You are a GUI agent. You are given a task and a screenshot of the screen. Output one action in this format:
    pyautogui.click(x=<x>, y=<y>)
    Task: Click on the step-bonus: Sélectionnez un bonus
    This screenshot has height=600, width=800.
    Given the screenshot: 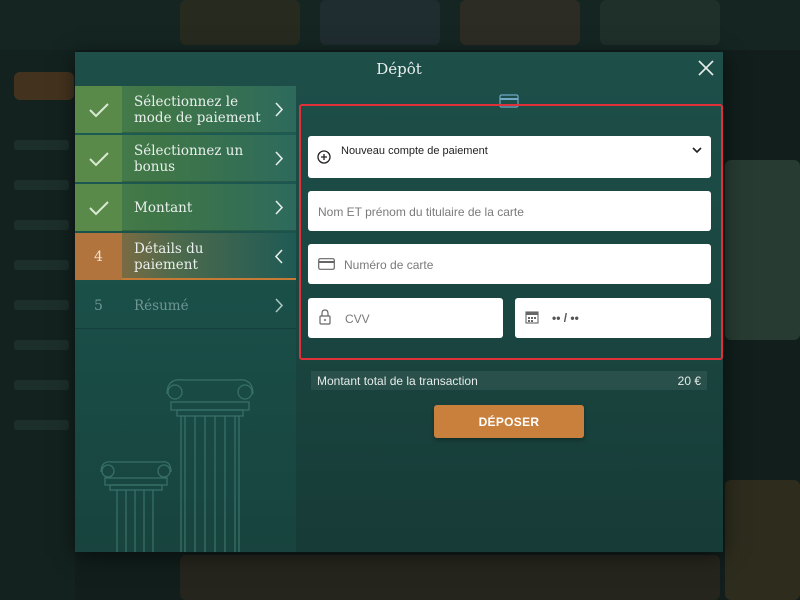 What is the action you would take?
    pyautogui.click(x=185, y=158)
    